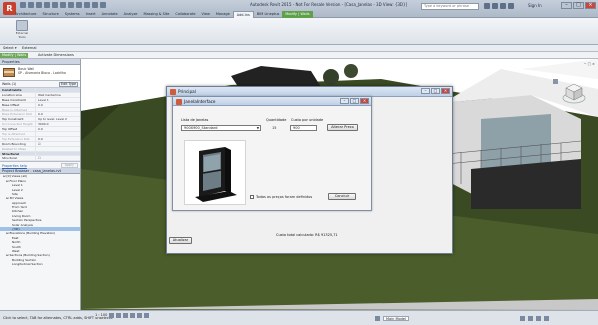 This screenshot has width=598, height=325. Describe the element at coordinates (25, 14) in the screenshot. I see `tab-architecture: Architecture` at that location.